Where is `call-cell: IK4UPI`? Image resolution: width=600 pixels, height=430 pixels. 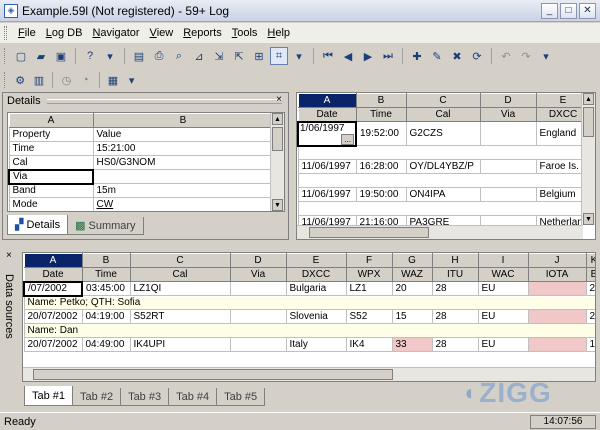
call-cell: IK4UPI is located at coordinates (180, 344).